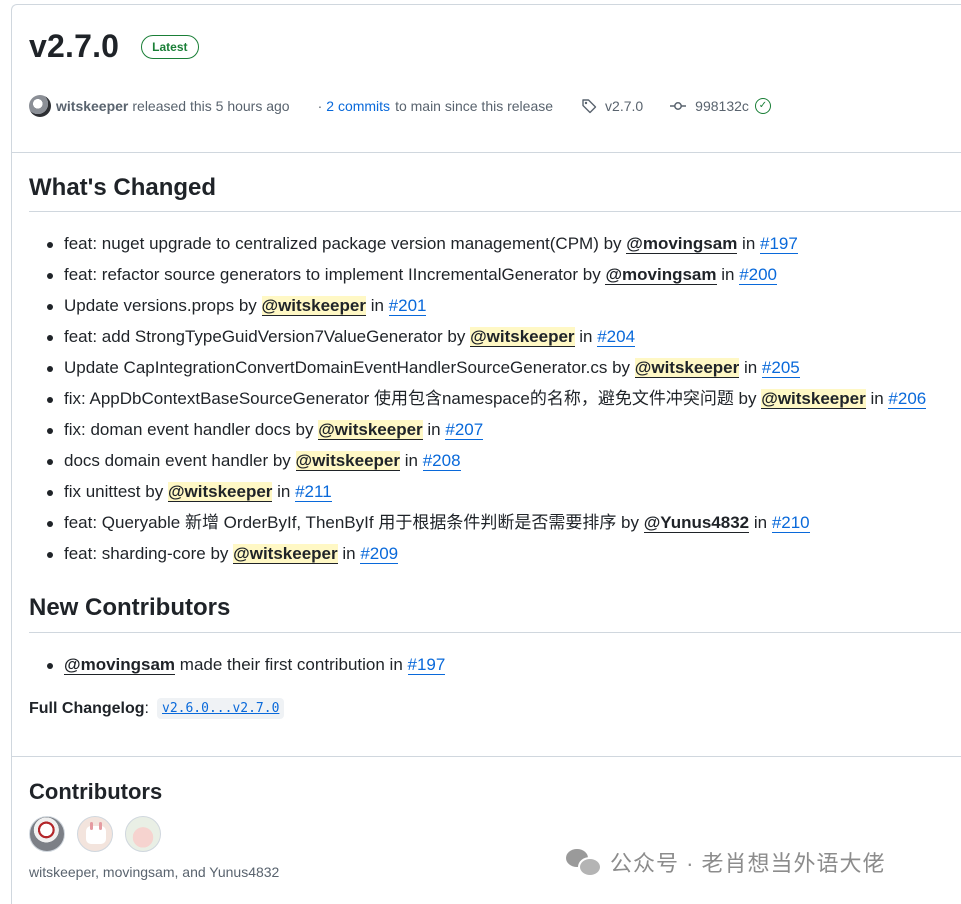 The width and height of the screenshot is (961, 904). Describe the element at coordinates (291, 664) in the screenshot. I see `contribution-text: made their first contribution in` at that location.